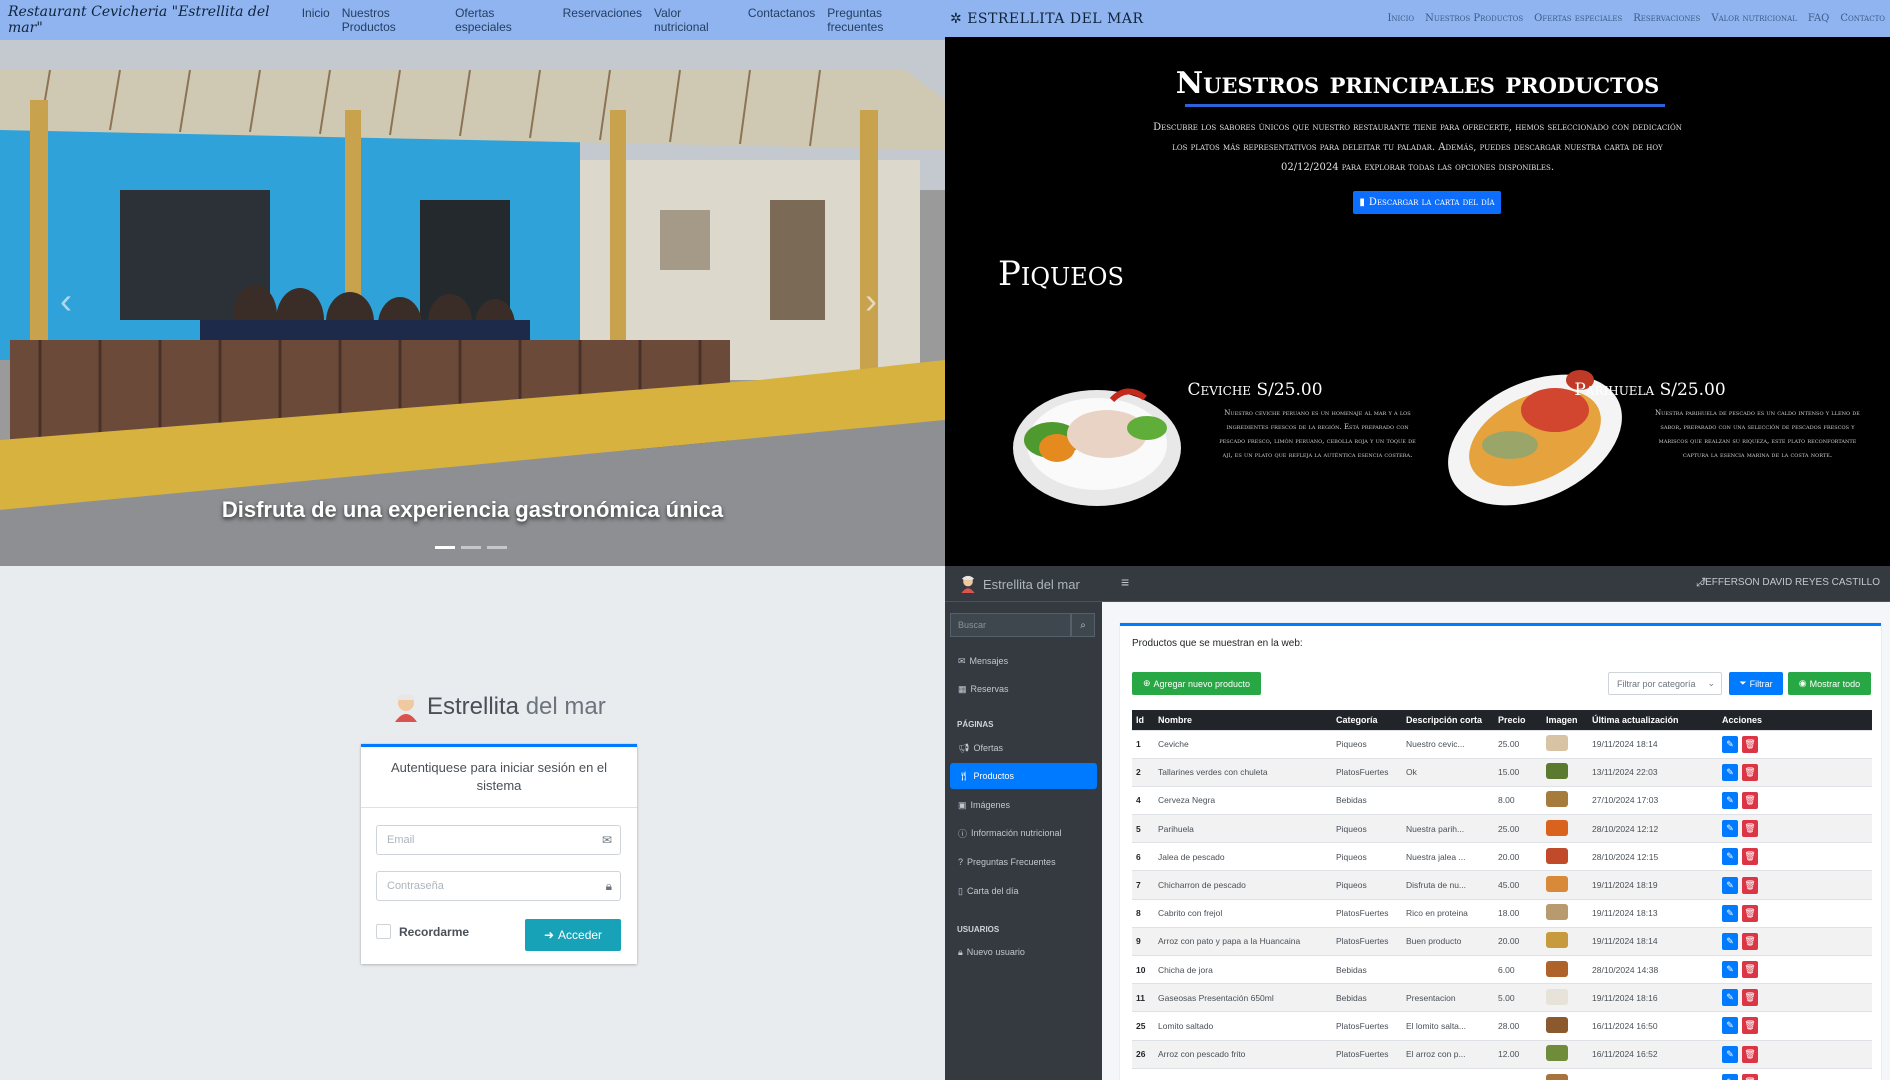  I want to click on nav-link: FAQ, so click(1819, 18).